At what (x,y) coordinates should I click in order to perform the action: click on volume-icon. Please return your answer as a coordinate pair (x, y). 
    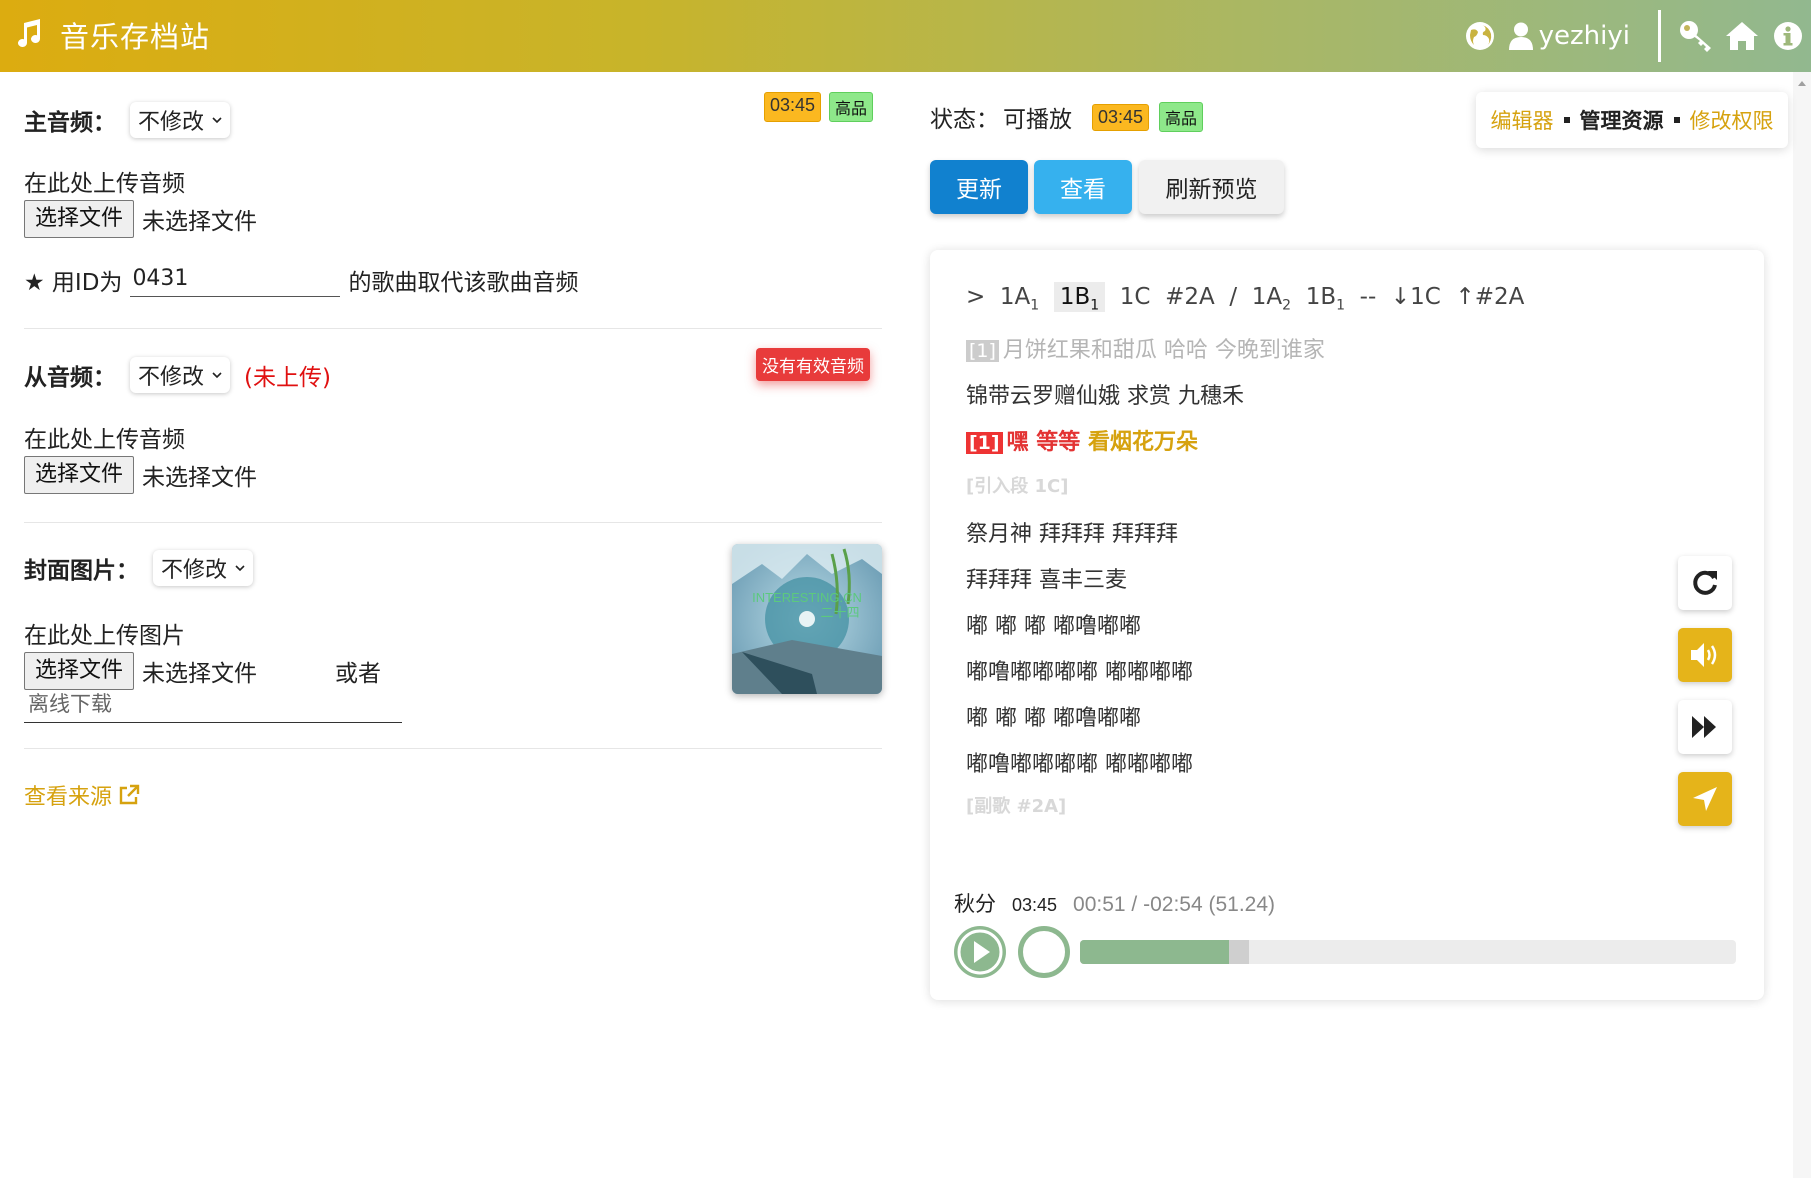
    Looking at the image, I should click on (1704, 655).